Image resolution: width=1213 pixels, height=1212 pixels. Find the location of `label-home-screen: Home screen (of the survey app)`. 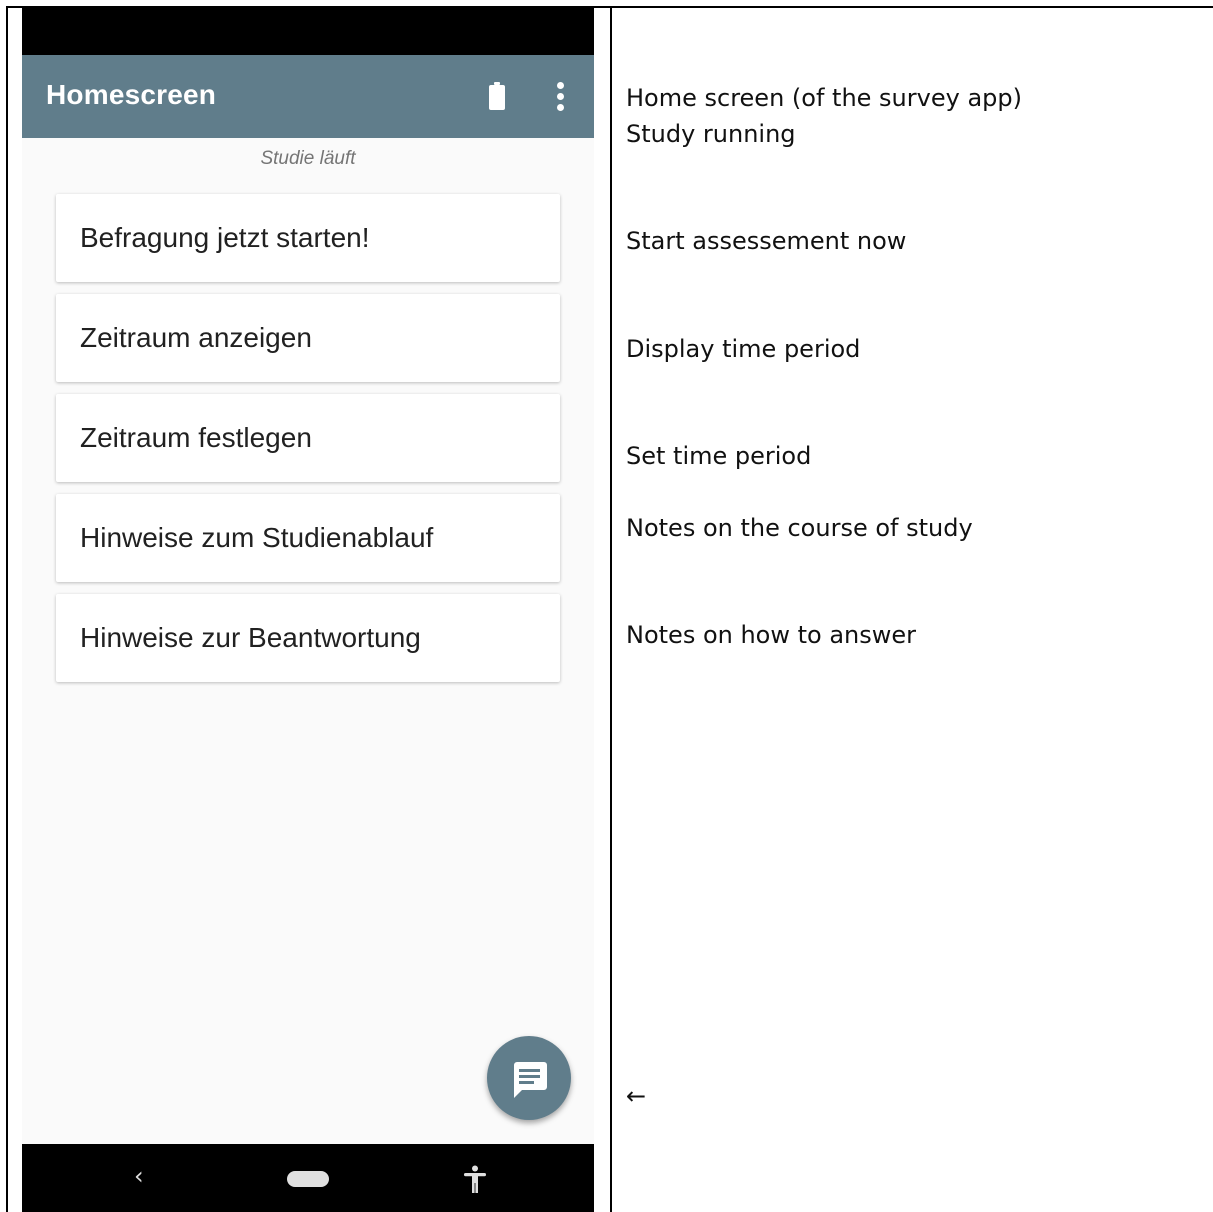

label-home-screen: Home screen (of the survey app) is located at coordinates (824, 98).